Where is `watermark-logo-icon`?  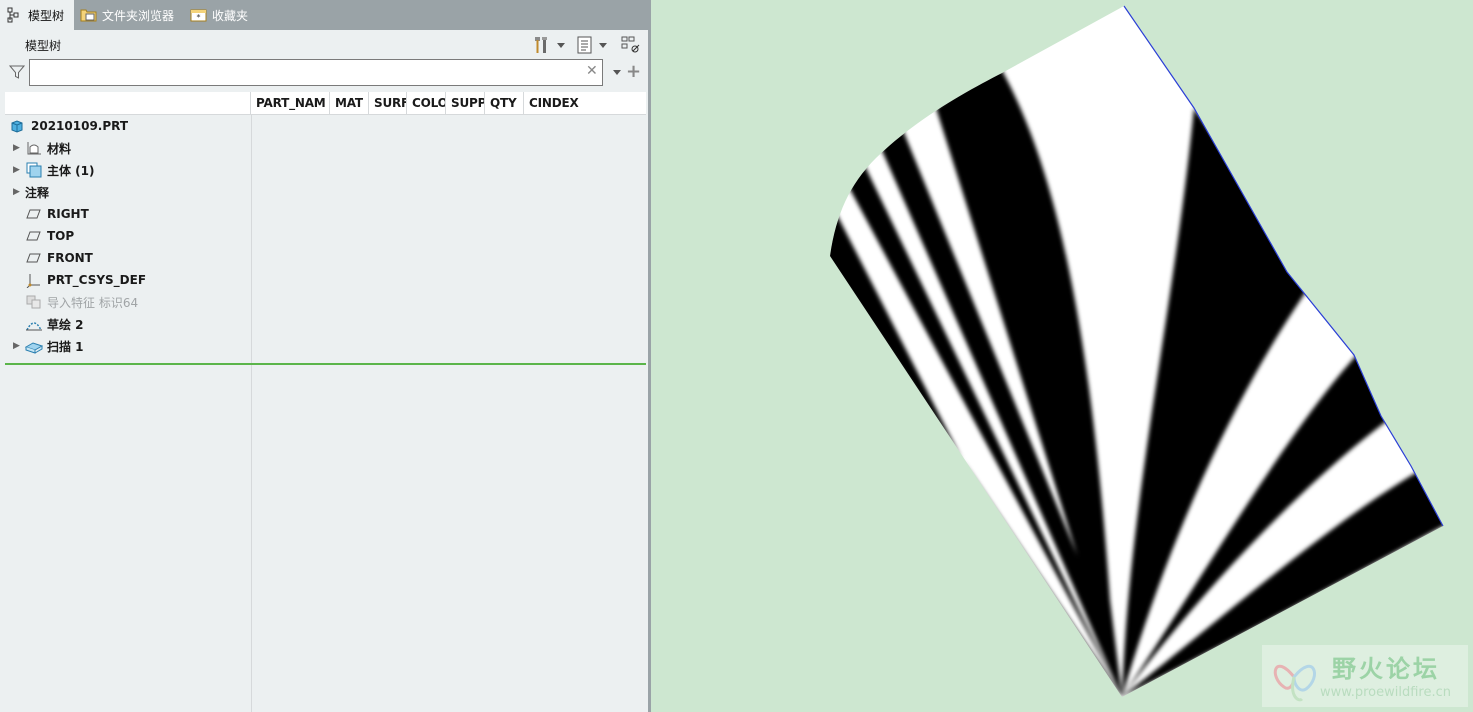 watermark-logo-icon is located at coordinates (1294, 683).